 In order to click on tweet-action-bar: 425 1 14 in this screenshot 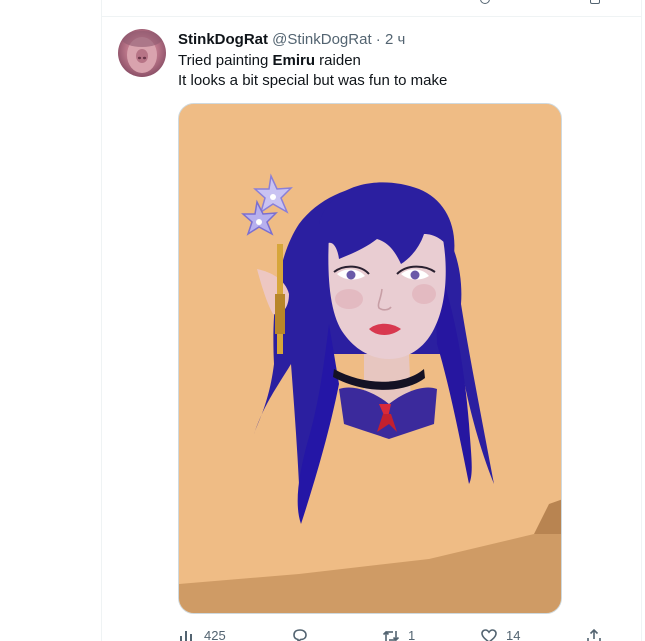, I will do `click(393, 632)`.